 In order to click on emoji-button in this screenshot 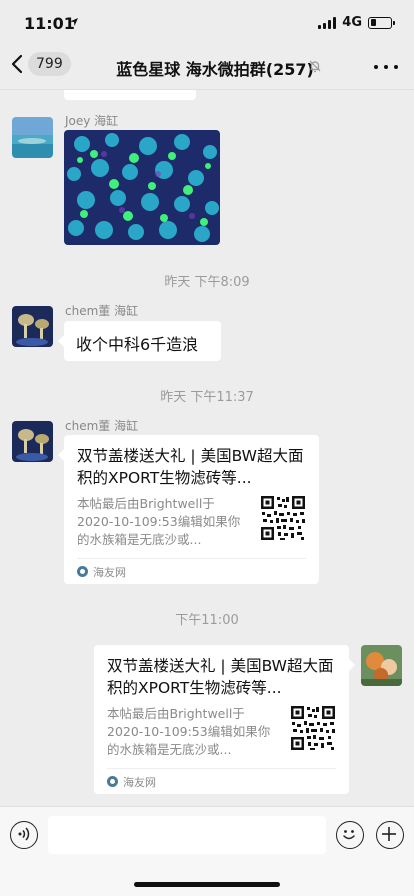, I will do `click(350, 835)`.